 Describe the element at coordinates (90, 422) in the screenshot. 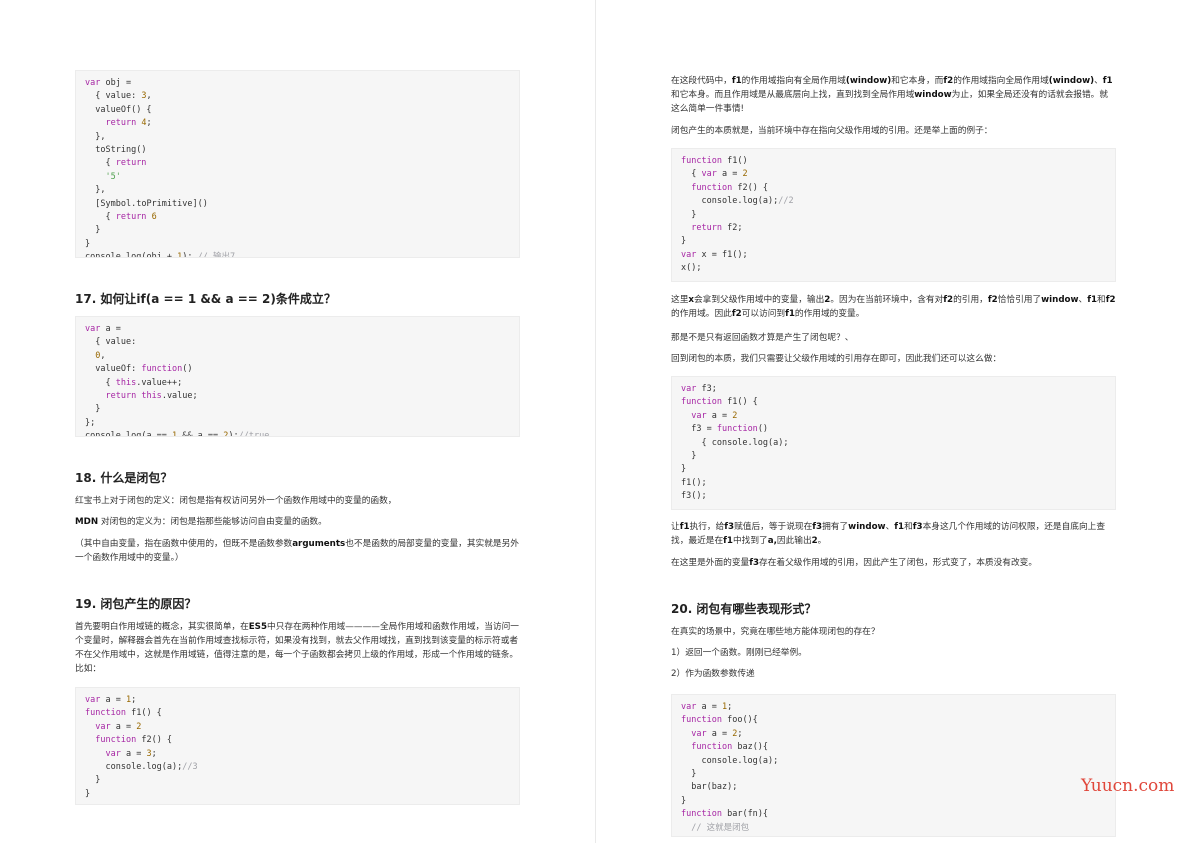

I see `code-line: };` at that location.